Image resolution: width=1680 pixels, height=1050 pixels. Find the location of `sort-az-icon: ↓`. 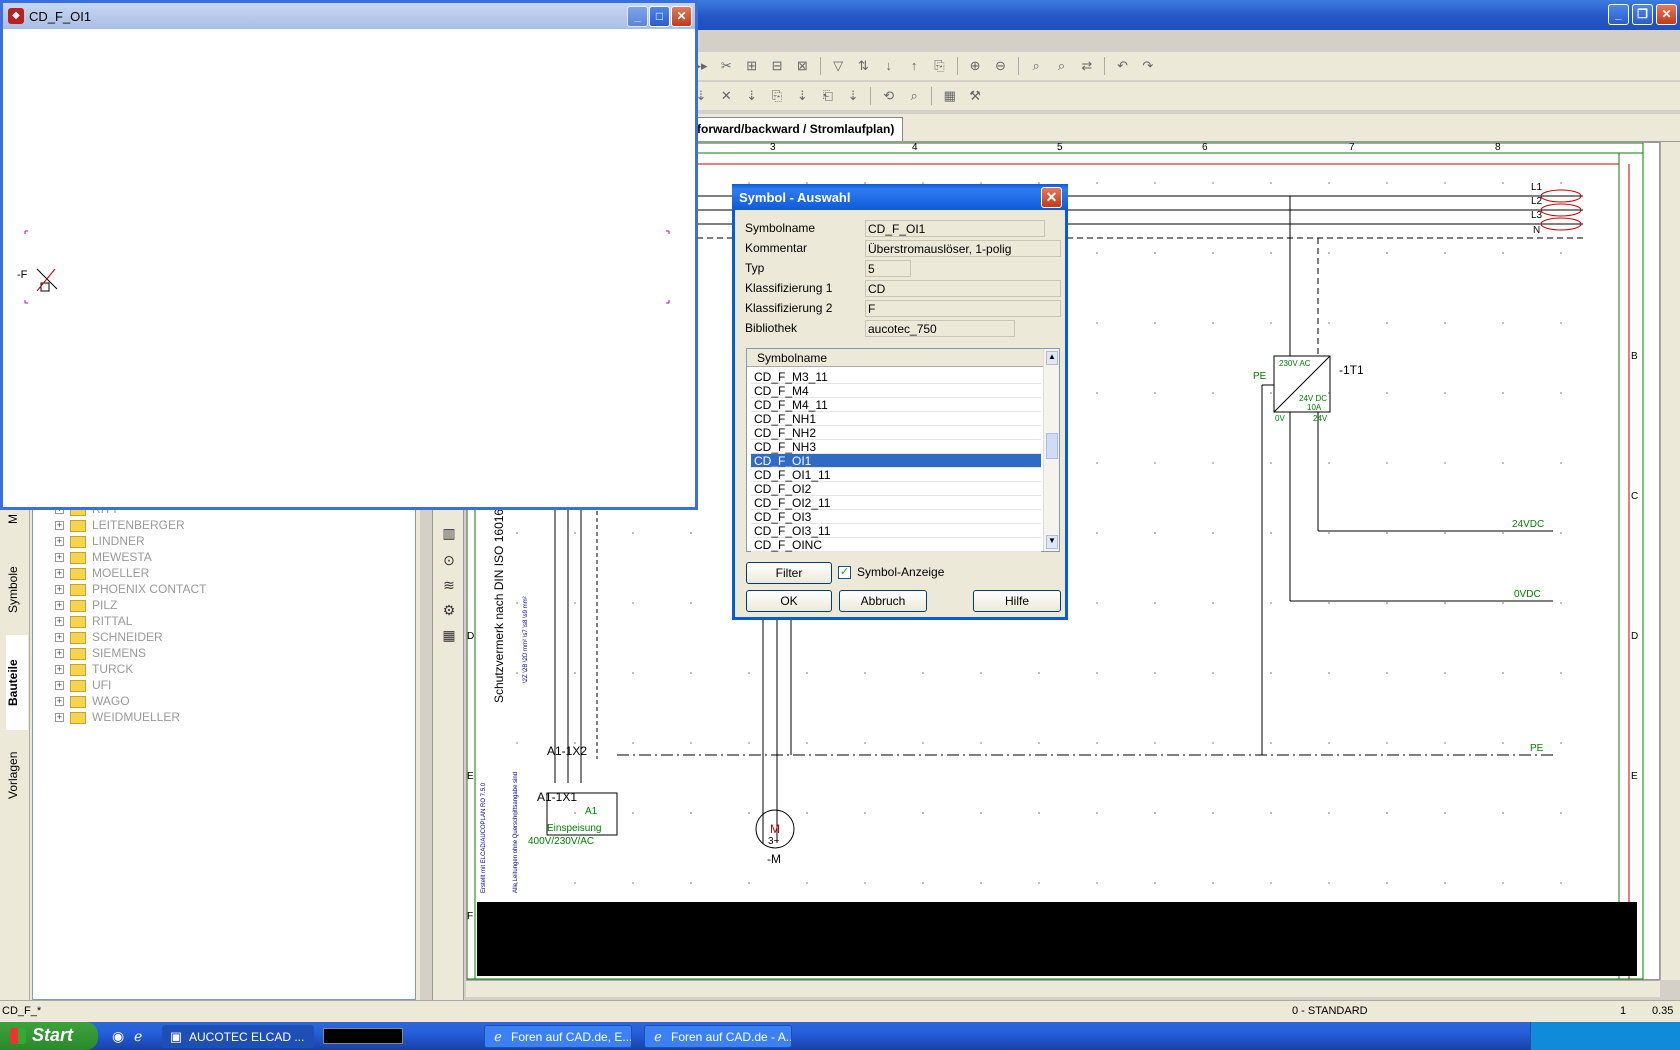

sort-az-icon: ↓ is located at coordinates (889, 66).